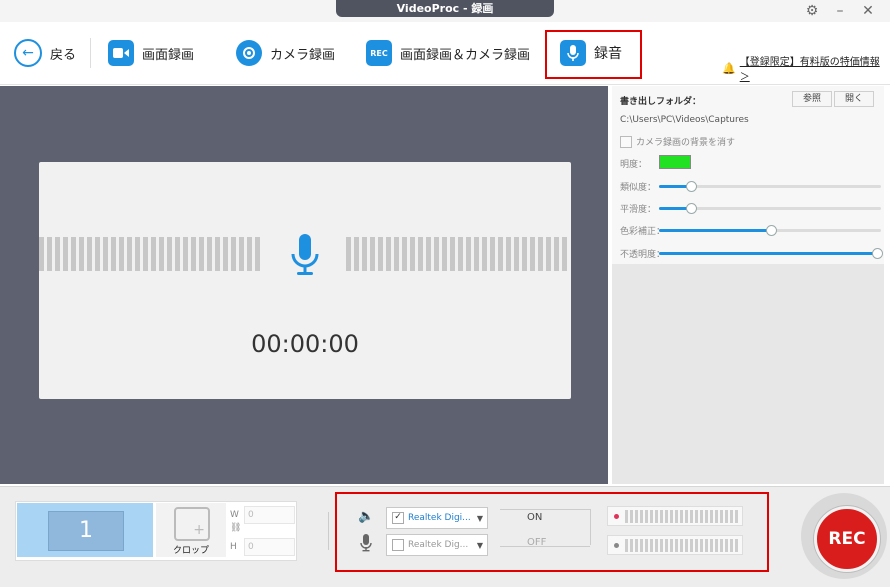 Image resolution: width=890 pixels, height=587 pixels. Describe the element at coordinates (681, 545) in the screenshot. I see `mic-vu-bars` at that location.